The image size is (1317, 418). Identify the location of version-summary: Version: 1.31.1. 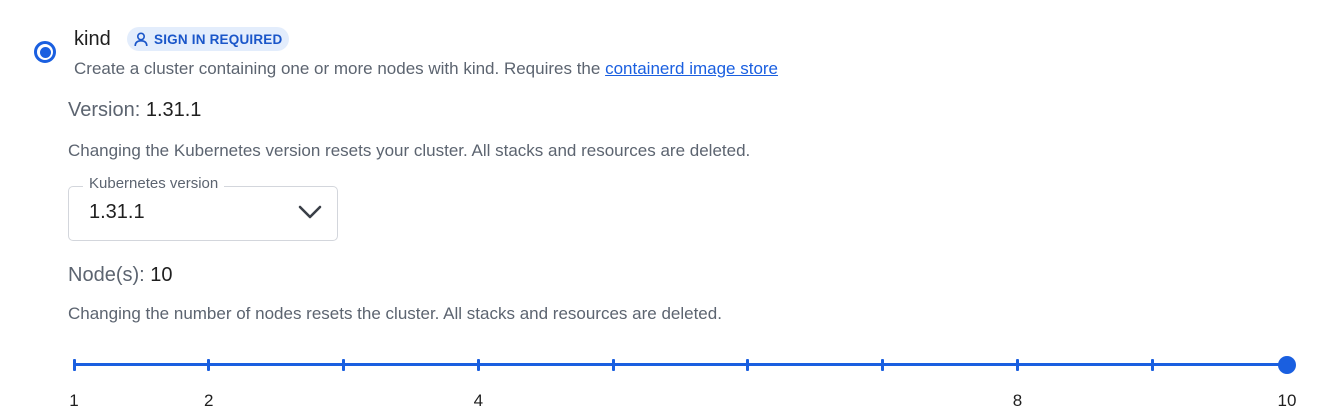
(134, 110).